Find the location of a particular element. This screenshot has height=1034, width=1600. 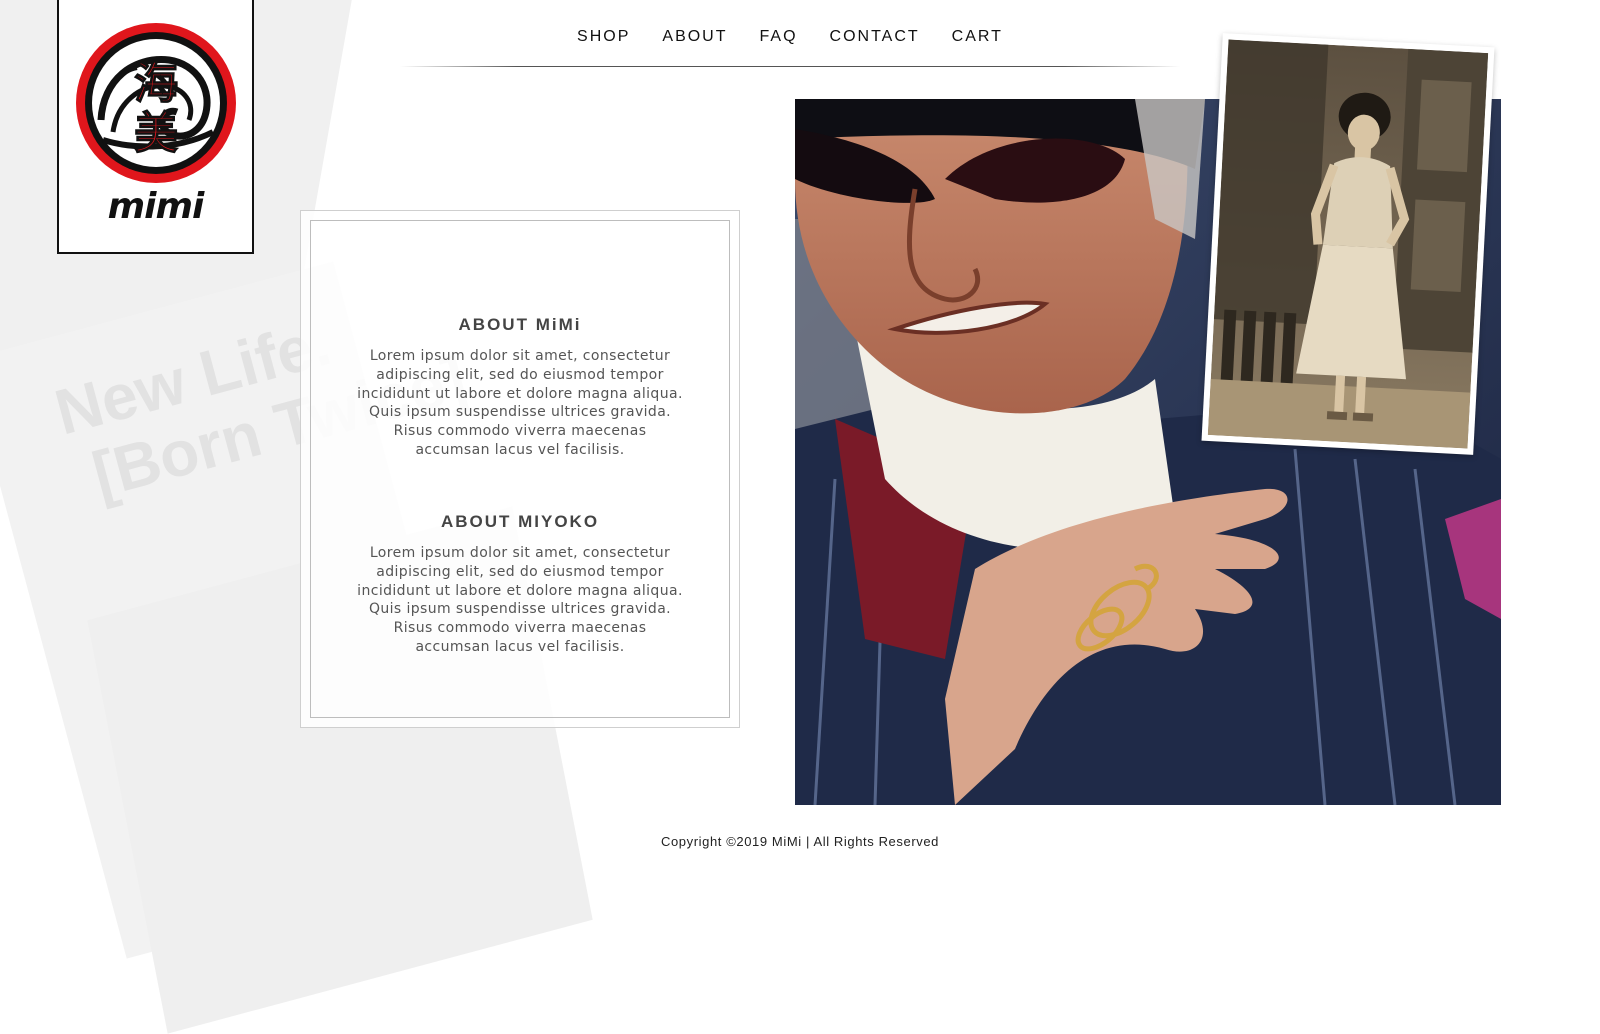

nav-faq: FAQ is located at coordinates (779, 37).